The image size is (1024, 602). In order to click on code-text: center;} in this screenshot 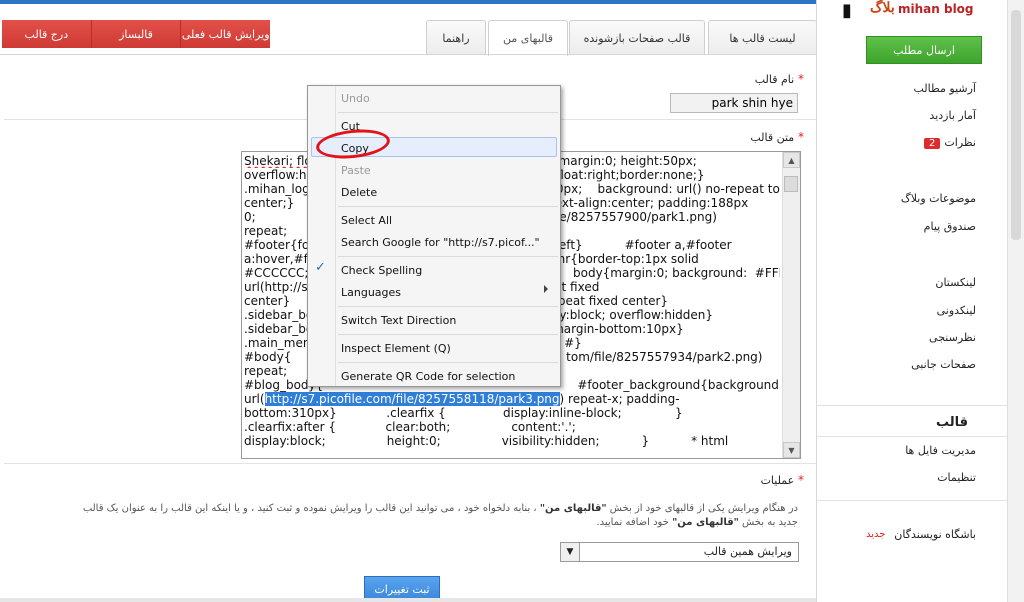, I will do `click(269, 203)`.